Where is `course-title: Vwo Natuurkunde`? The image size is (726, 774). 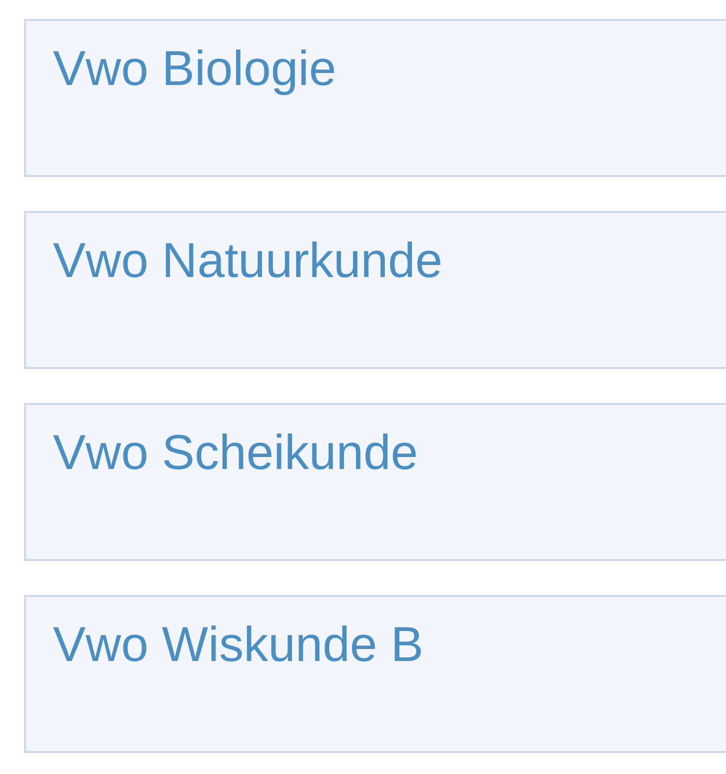
course-title: Vwo Natuurkunde is located at coordinates (248, 262).